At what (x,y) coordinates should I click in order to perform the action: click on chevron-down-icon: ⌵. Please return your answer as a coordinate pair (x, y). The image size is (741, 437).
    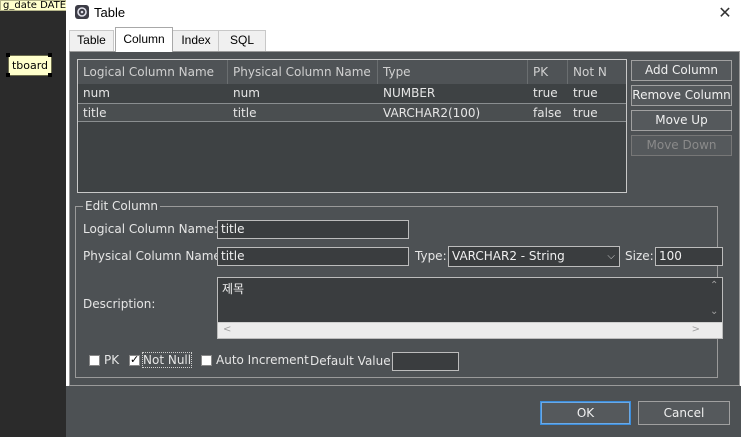
    Looking at the image, I should click on (611, 256).